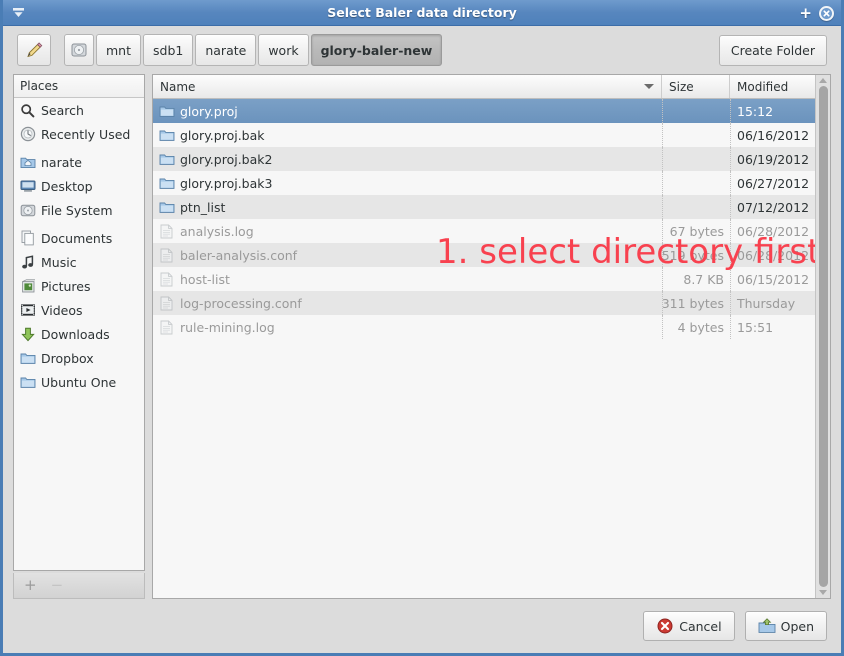 The image size is (844, 656). I want to click on sidebar-item-label: Videos, so click(62, 310).